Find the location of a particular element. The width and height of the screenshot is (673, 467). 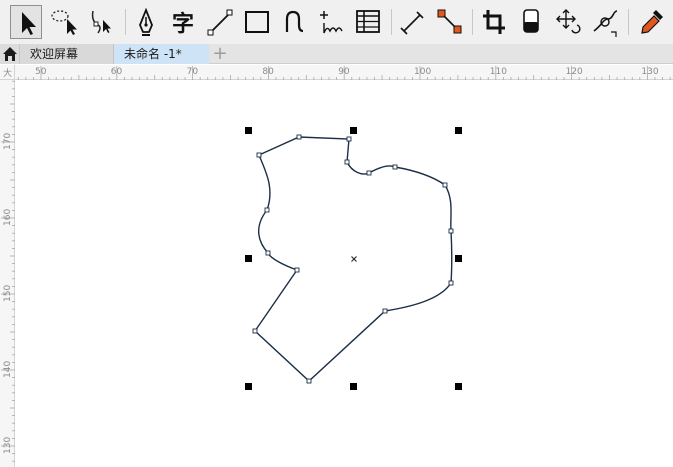

ruler-tick-label: 100 is located at coordinates (422, 72).